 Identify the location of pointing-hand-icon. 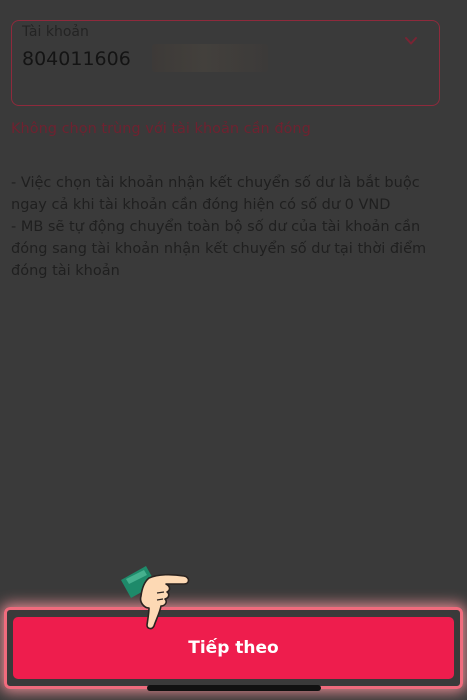
(155, 598).